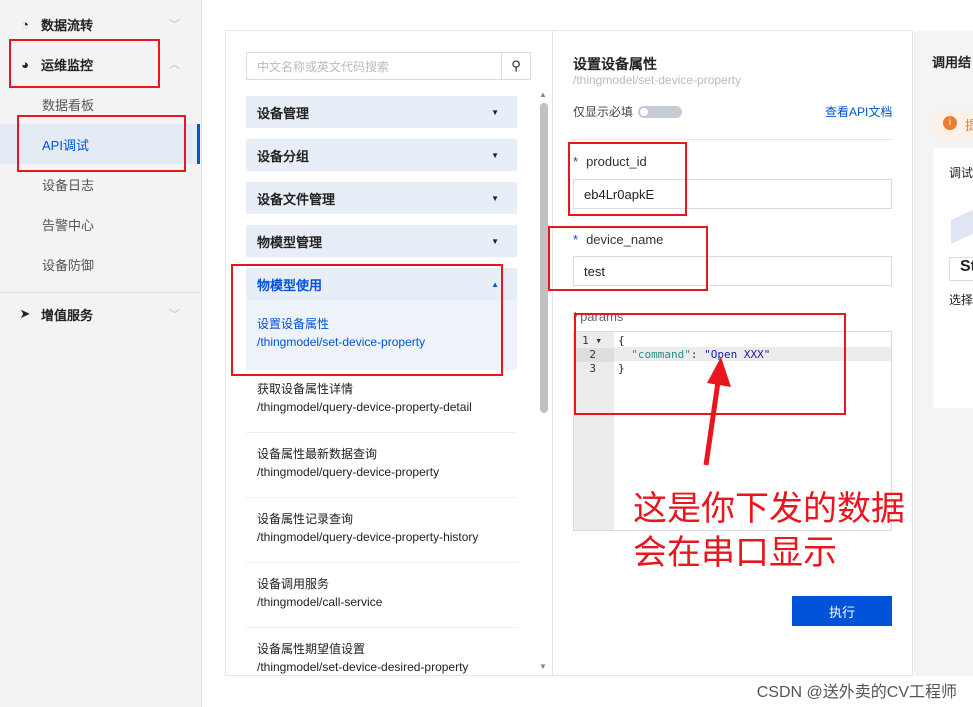  Describe the element at coordinates (615, 64) in the screenshot. I see `form-title: 设置设备属性` at that location.